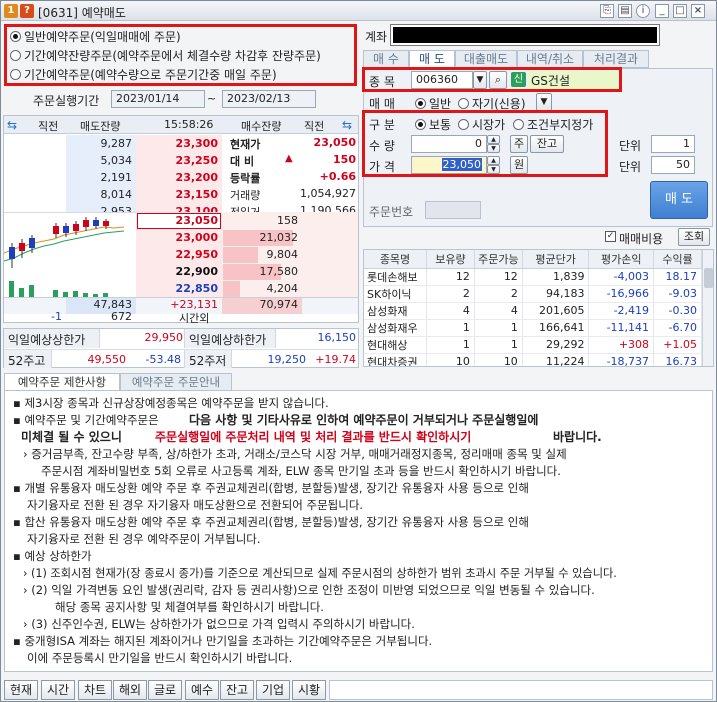 Image resolution: width=717 pixels, height=702 pixels. What do you see at coordinates (107, 359) in the screenshot?
I see `high52: 49,550` at bounding box center [107, 359].